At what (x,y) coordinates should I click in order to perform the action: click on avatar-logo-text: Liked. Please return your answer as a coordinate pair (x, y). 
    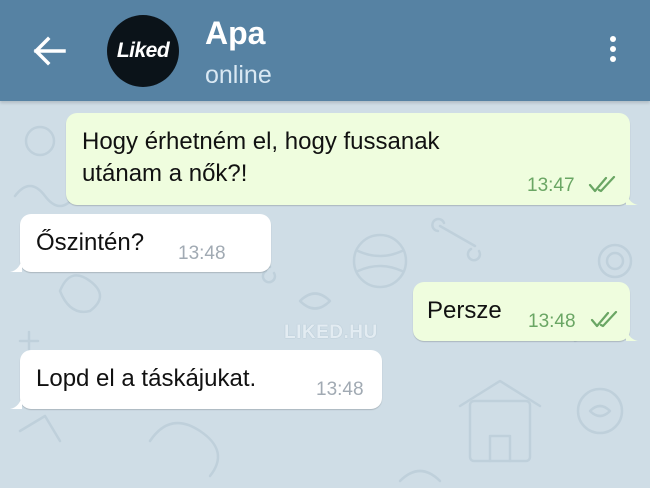
    Looking at the image, I should click on (143, 50).